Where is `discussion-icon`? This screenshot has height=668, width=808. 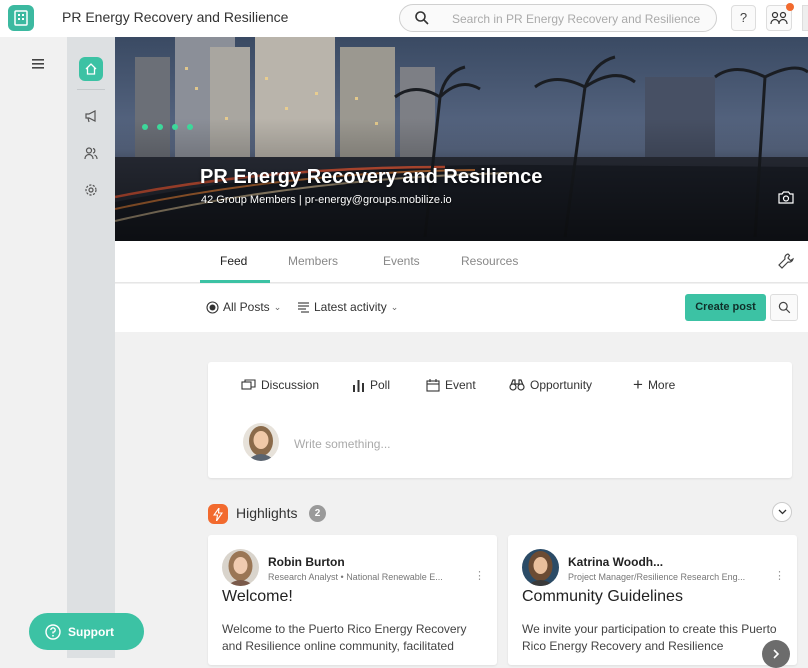 discussion-icon is located at coordinates (248, 384).